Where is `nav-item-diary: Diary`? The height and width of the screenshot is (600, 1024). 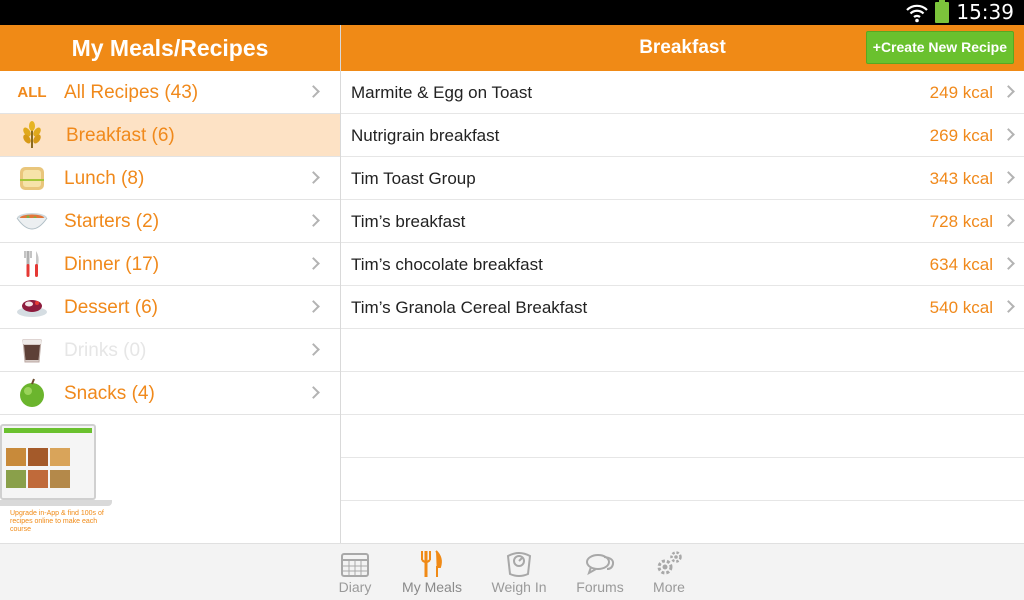
nav-item-diary: Diary is located at coordinates (355, 572).